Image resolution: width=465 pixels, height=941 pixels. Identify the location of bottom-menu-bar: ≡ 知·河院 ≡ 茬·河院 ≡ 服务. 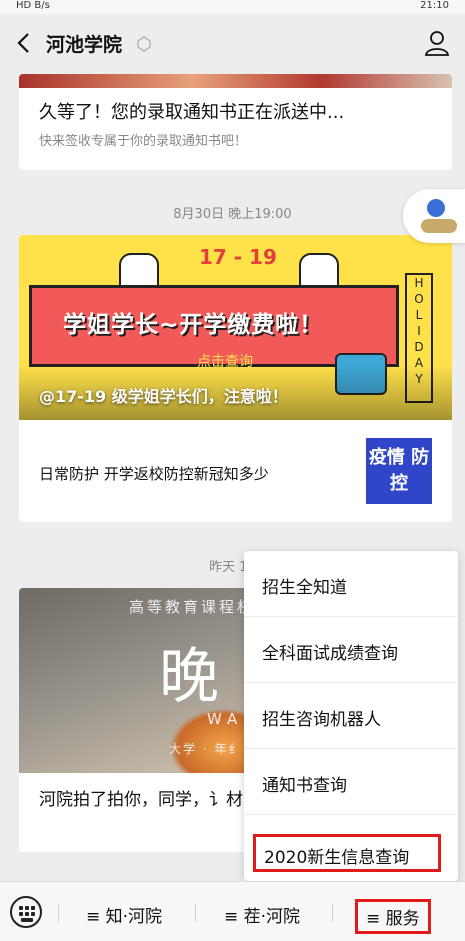
(232, 911).